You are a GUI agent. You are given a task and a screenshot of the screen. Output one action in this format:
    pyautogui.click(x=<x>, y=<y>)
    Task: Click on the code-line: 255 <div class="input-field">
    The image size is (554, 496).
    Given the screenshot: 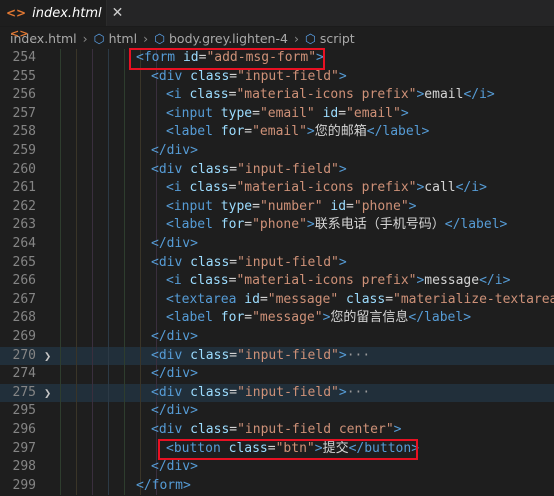 What is the action you would take?
    pyautogui.click(x=277, y=77)
    